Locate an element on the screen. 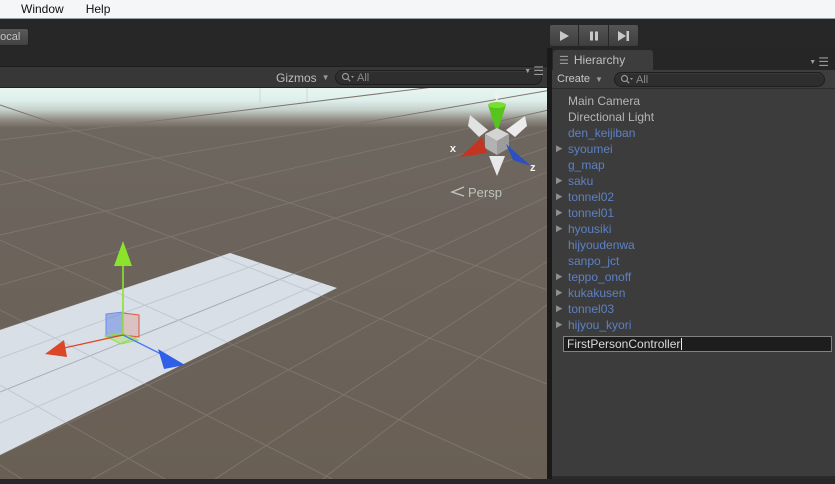 The width and height of the screenshot is (835, 484). text-cursor is located at coordinates (682, 344).